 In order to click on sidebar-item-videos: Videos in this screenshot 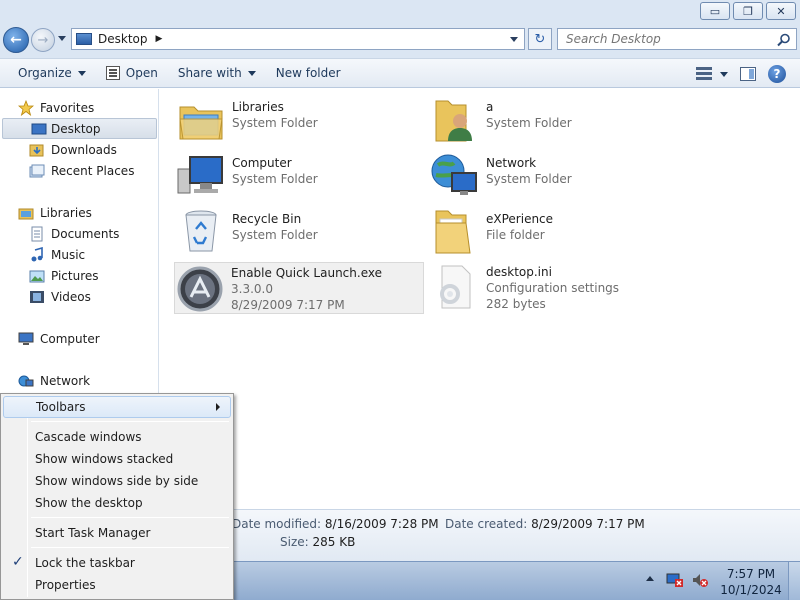, I will do `click(60, 296)`.